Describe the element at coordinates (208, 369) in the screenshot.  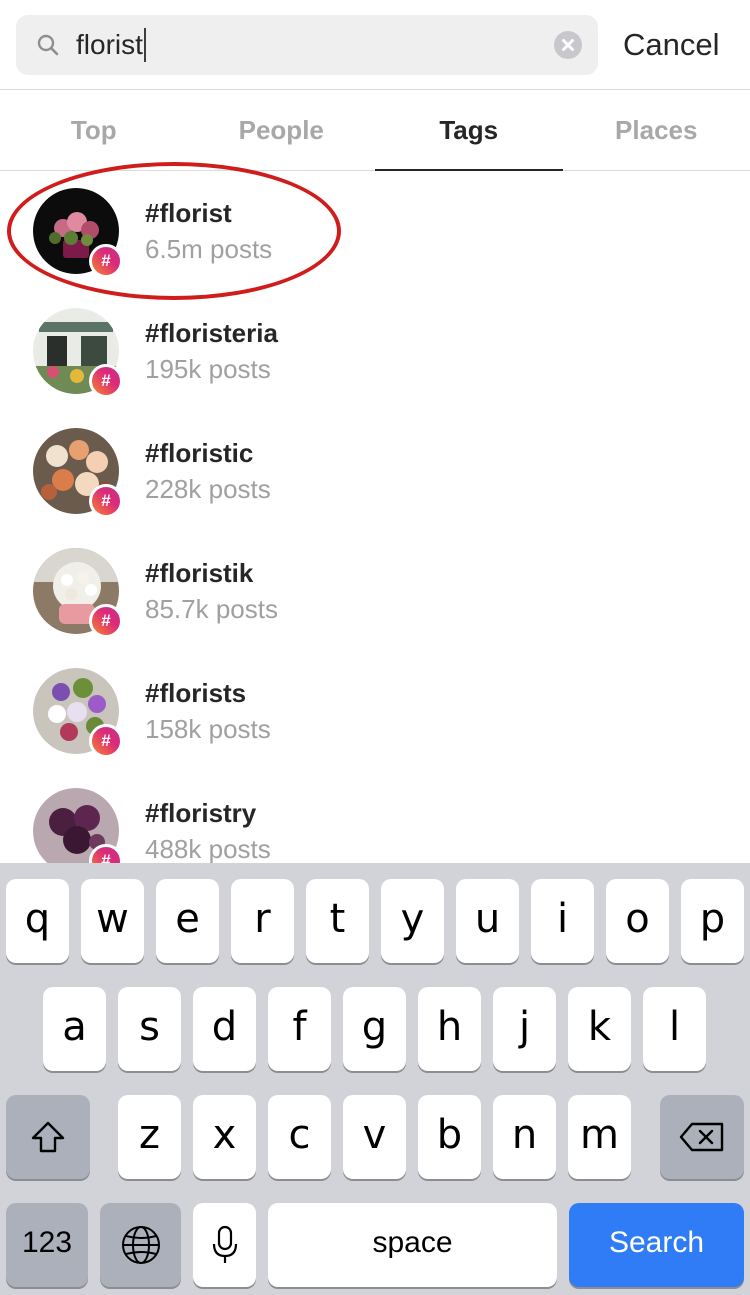
I see `tag-post-count: 195k posts` at that location.